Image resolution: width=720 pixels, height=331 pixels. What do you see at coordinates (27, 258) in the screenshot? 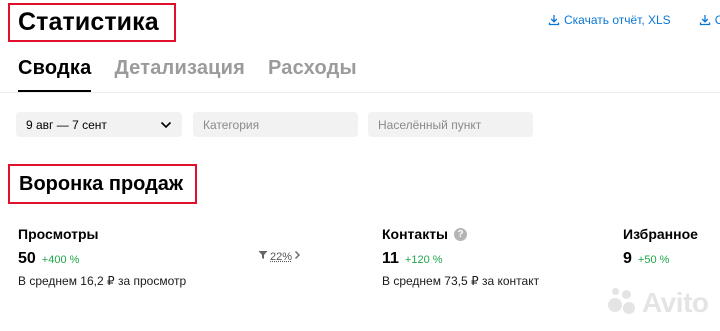
I see `metric-views-value: 50` at bounding box center [27, 258].